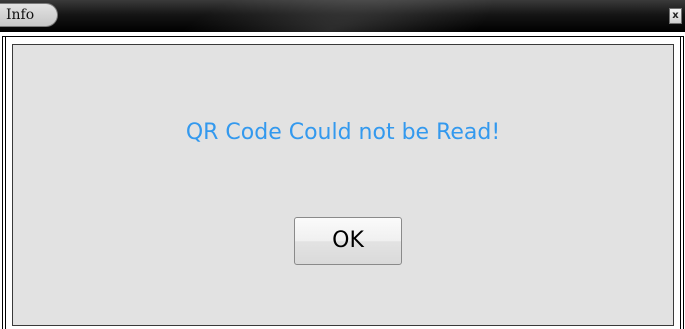  What do you see at coordinates (20, 15) in the screenshot?
I see `window-title: Info` at bounding box center [20, 15].